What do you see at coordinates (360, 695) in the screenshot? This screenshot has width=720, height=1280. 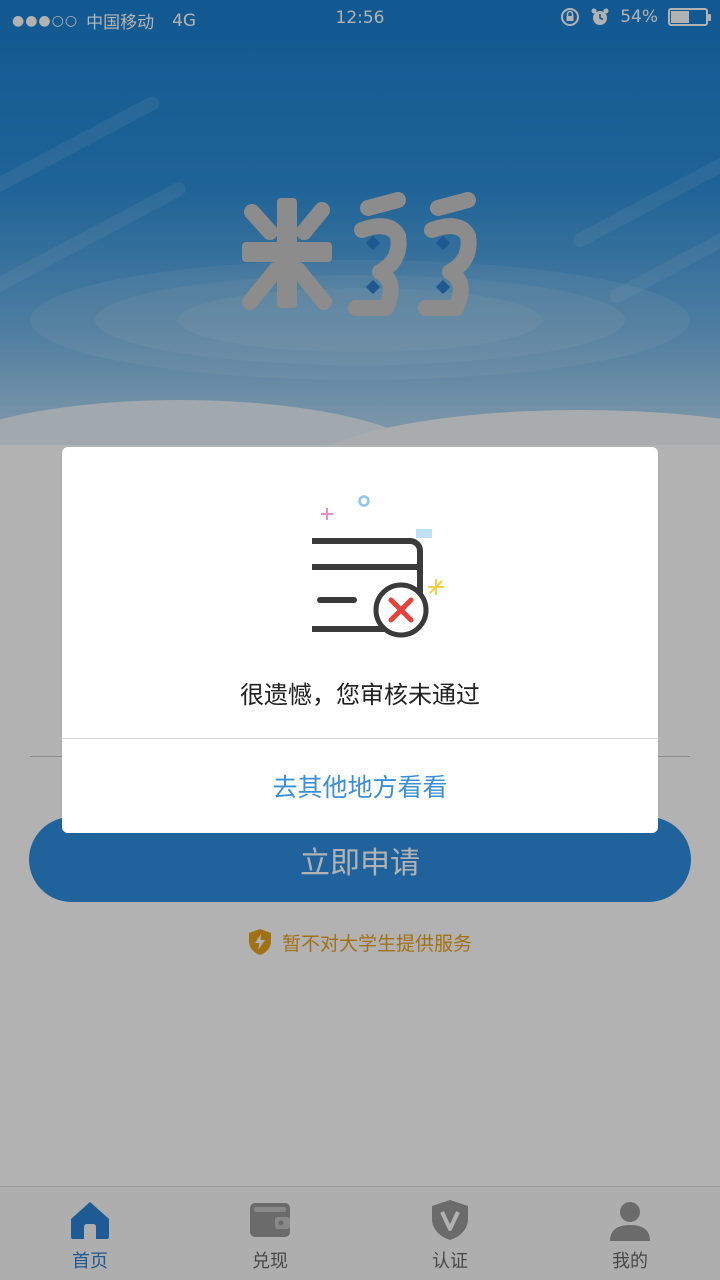 I see `dialog-message: 很遗憾，您审核未通过` at bounding box center [360, 695].